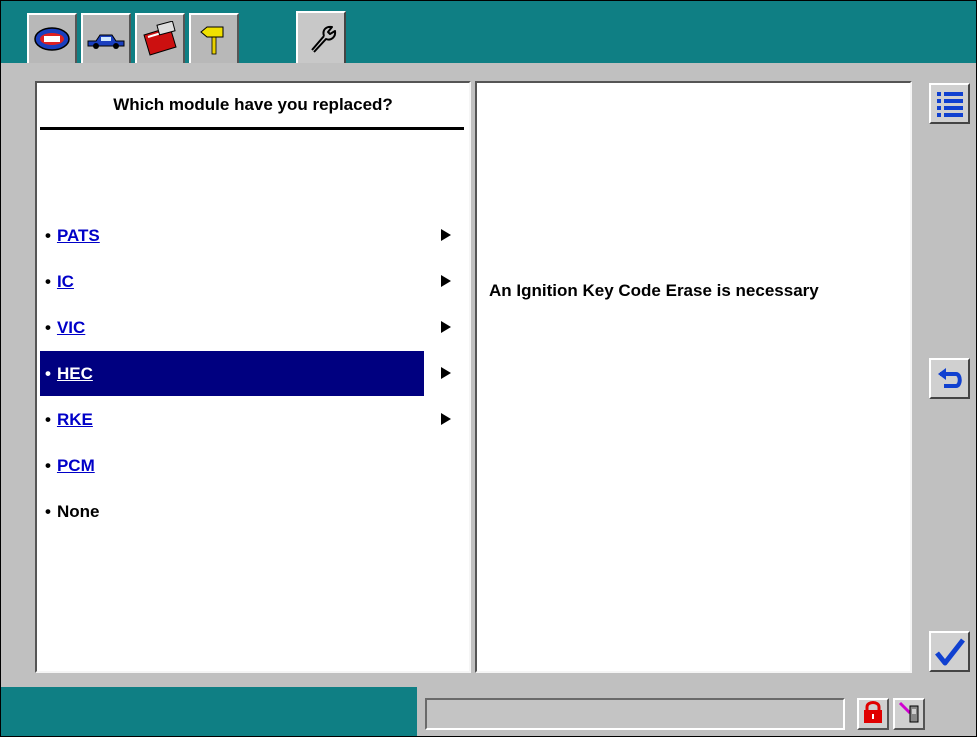  I want to click on info-message: An Ignition Key Code Erase is necessary, so click(654, 290).